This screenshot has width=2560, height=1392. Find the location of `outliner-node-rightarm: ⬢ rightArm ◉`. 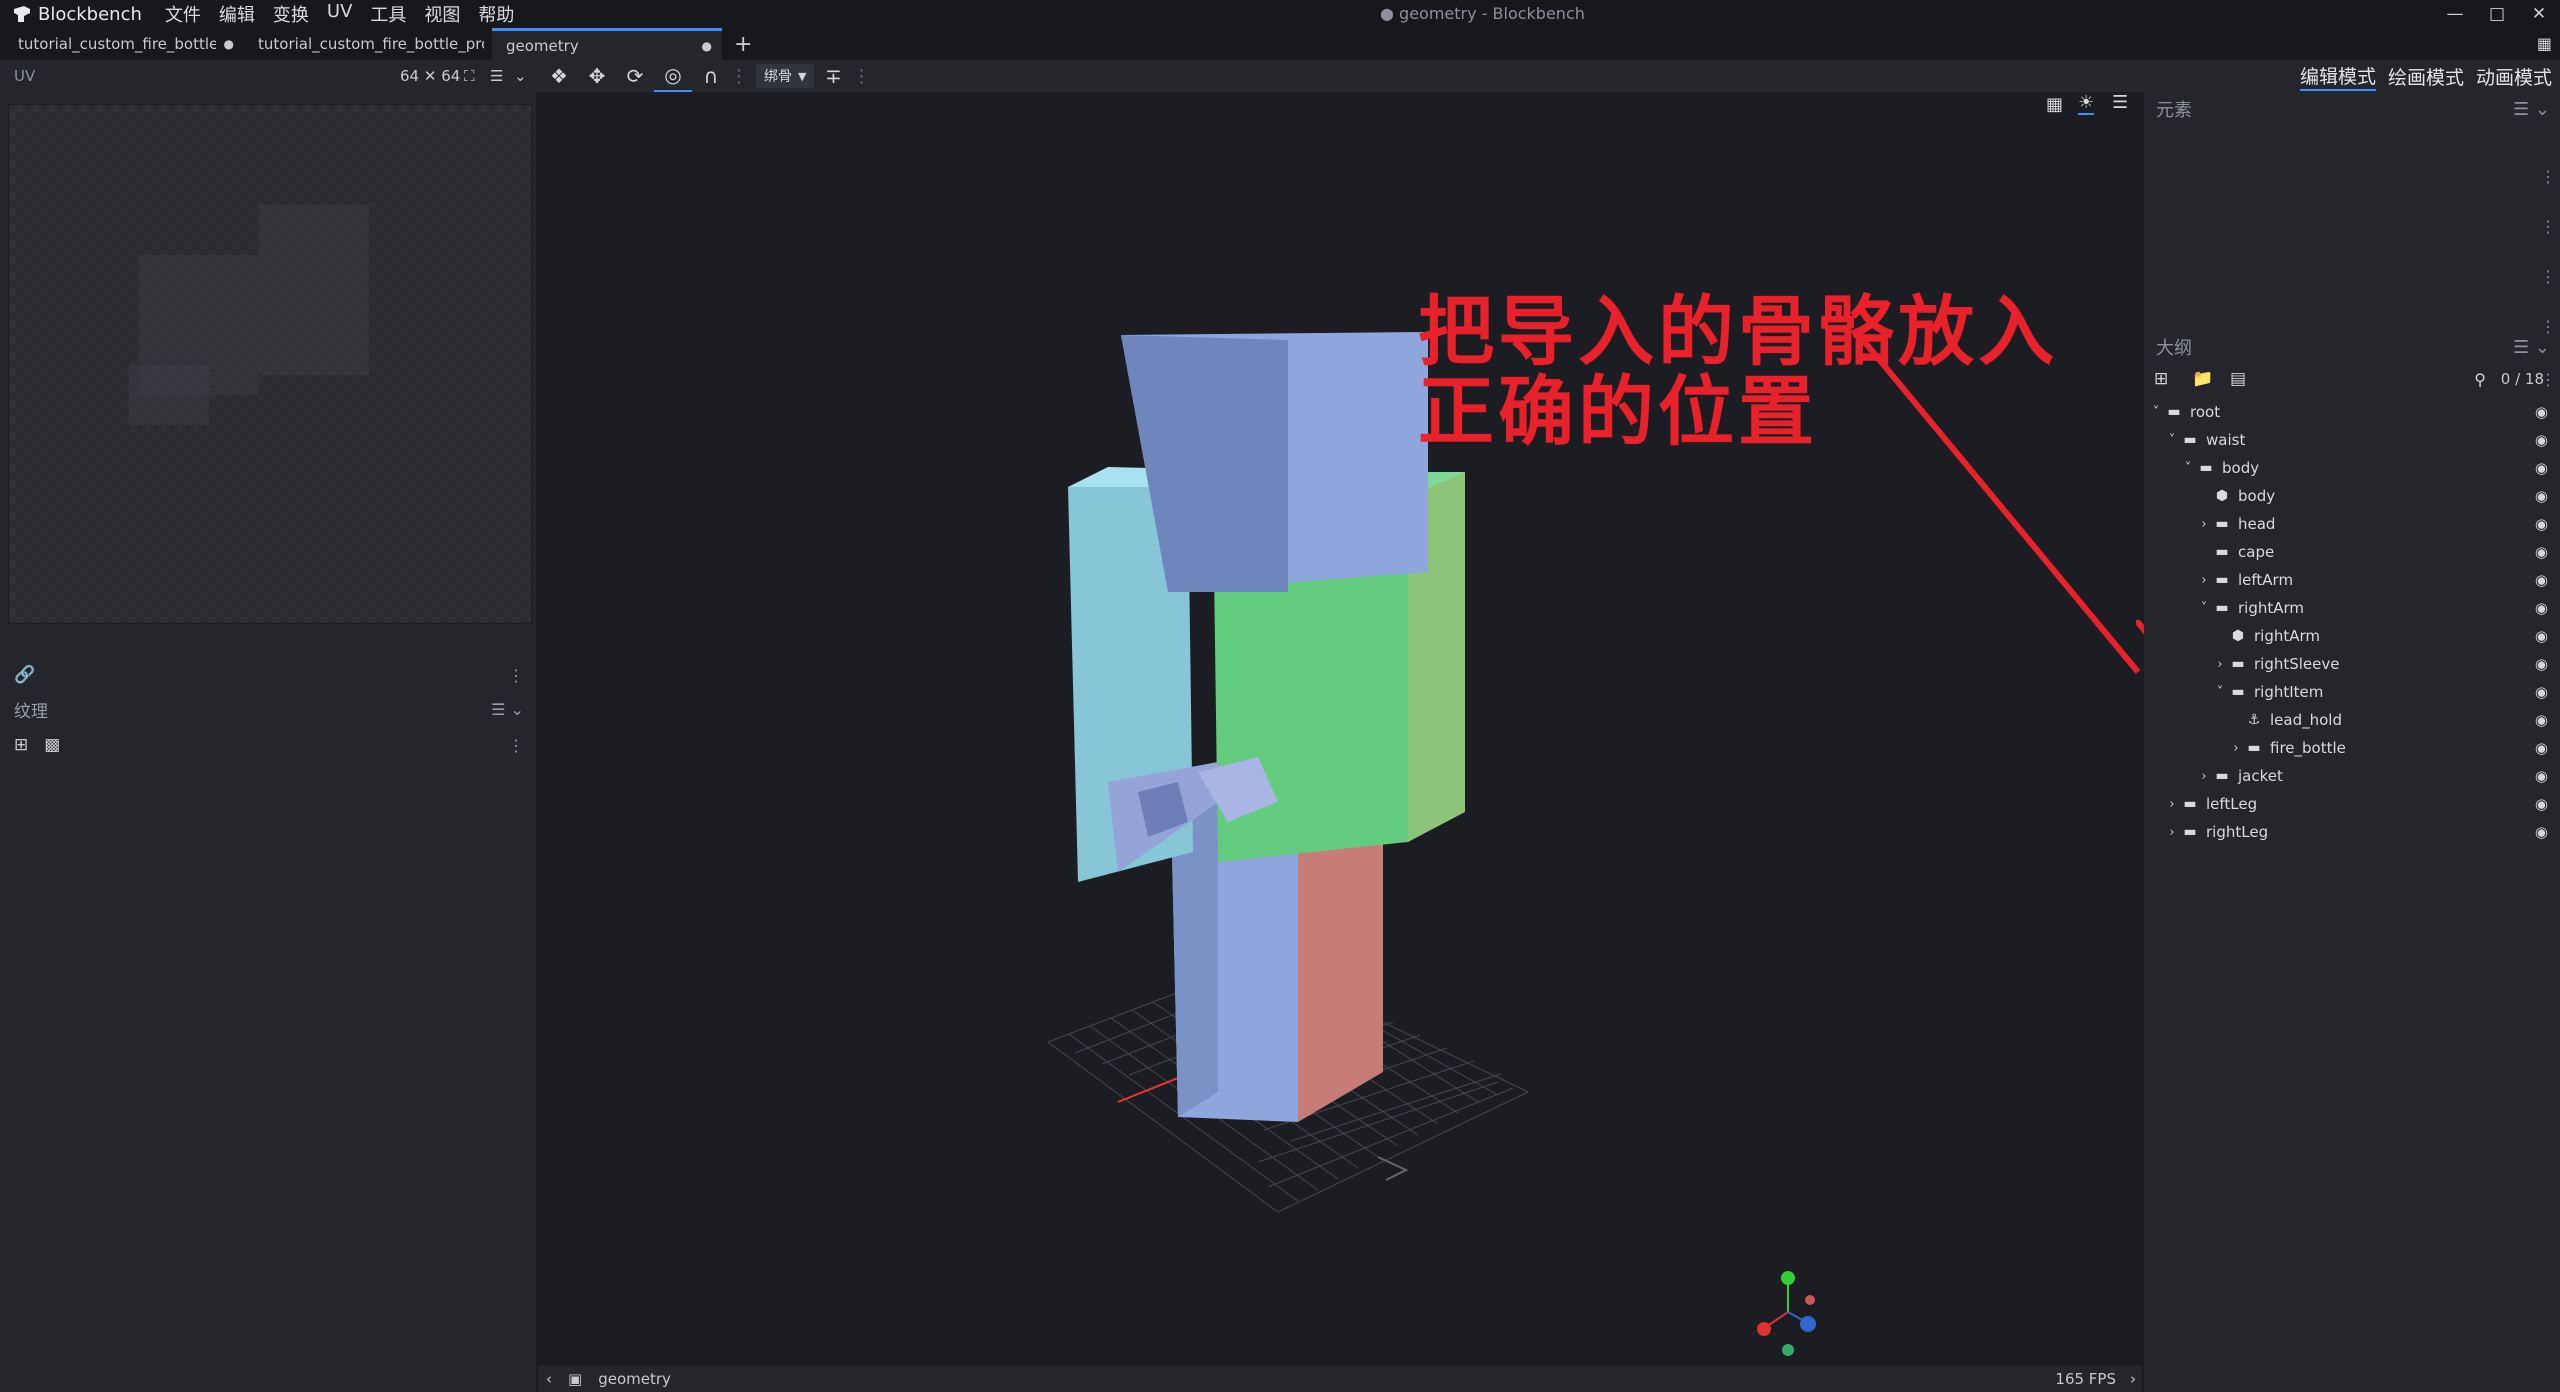

outliner-node-rightarm: ⬢ rightArm ◉ is located at coordinates (2352, 636).